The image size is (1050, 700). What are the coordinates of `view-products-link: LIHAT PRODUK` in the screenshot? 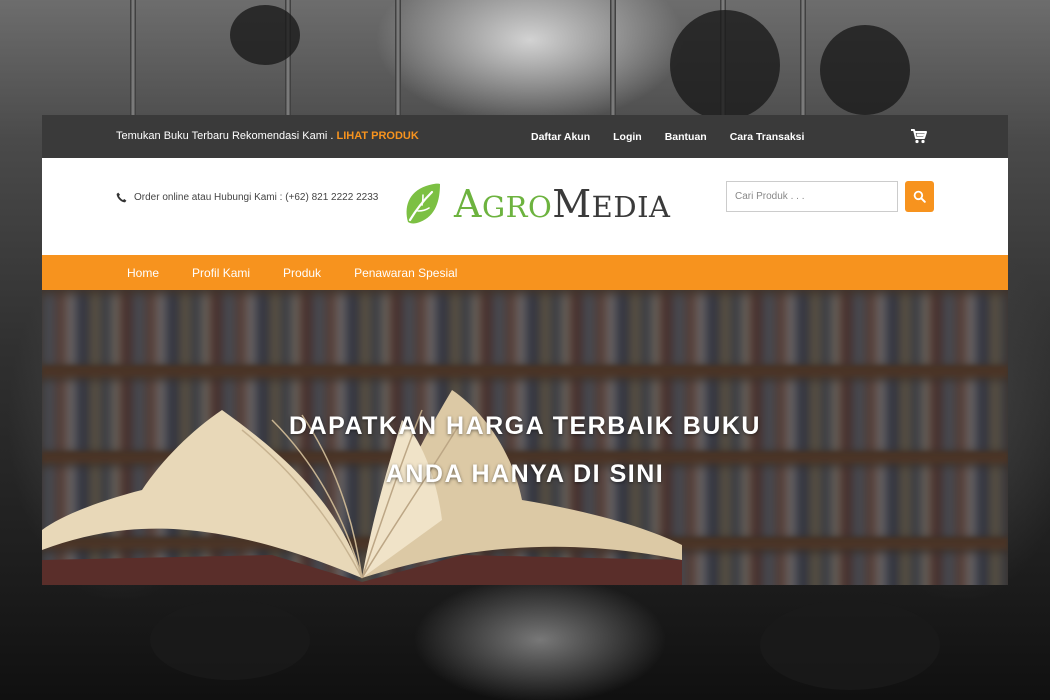 It's located at (378, 136).